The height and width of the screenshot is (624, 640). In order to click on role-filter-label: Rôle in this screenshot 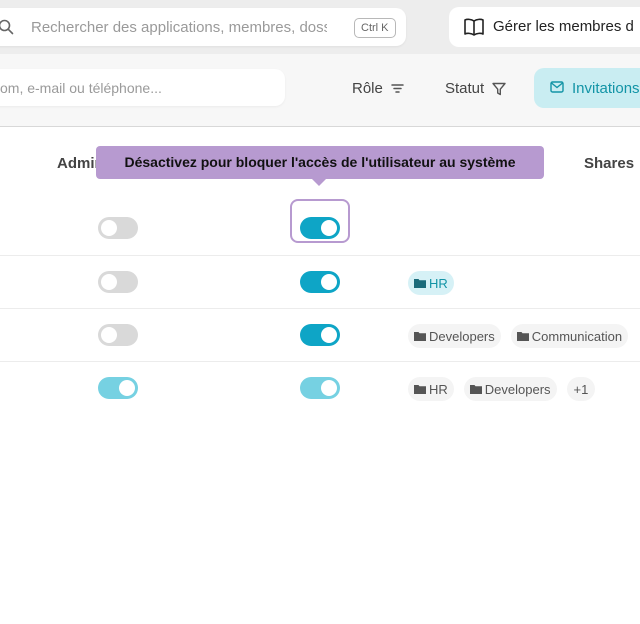, I will do `click(367, 88)`.